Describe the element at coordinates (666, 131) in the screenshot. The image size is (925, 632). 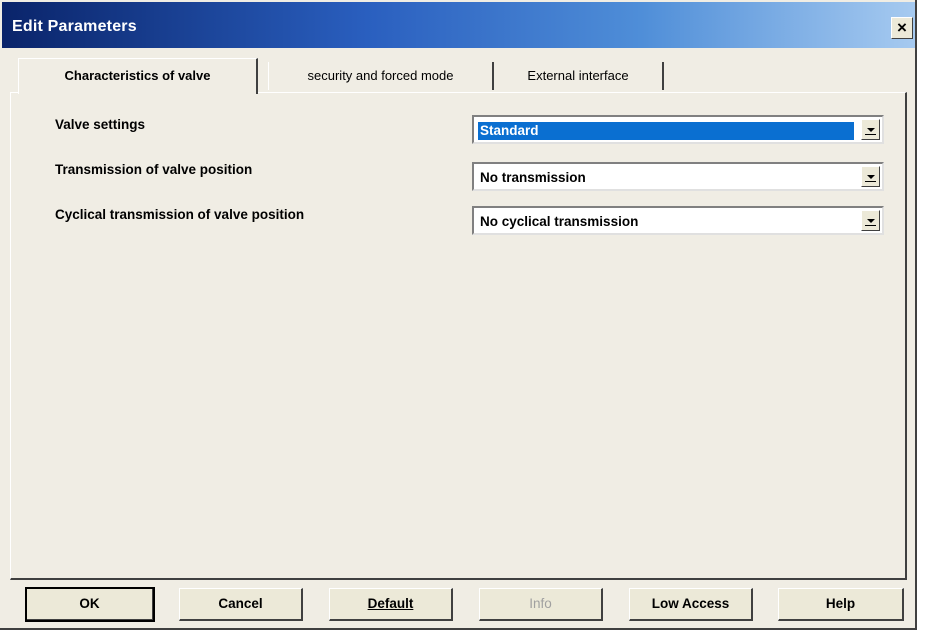
I see `valve-settings-value: Standard` at that location.